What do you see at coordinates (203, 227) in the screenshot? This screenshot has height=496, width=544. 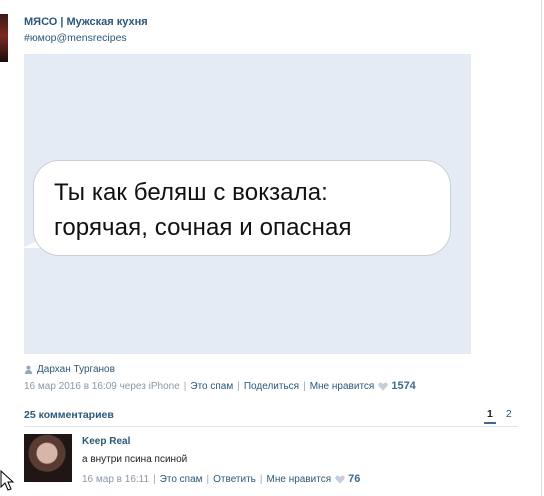 I see `bubble-line-2: горячая, сочная и опасная` at bounding box center [203, 227].